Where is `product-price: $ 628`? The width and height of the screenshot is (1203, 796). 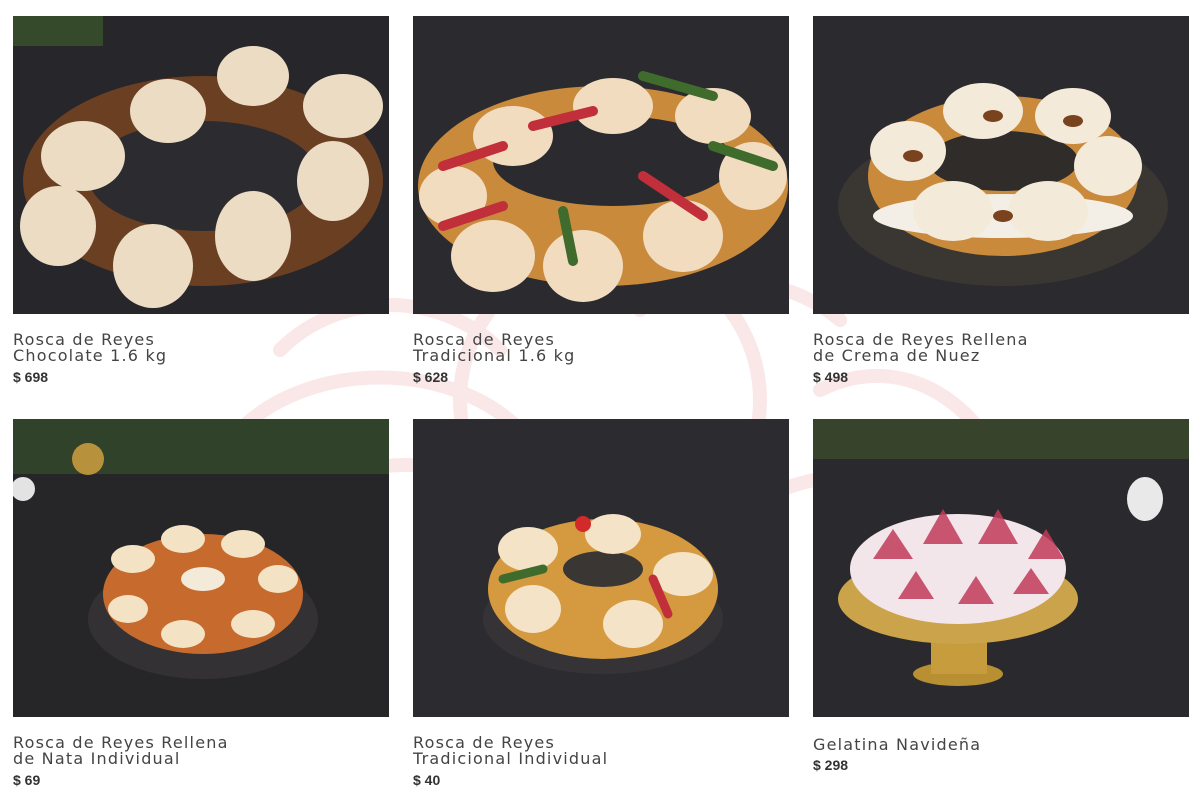 product-price: $ 628 is located at coordinates (431, 377).